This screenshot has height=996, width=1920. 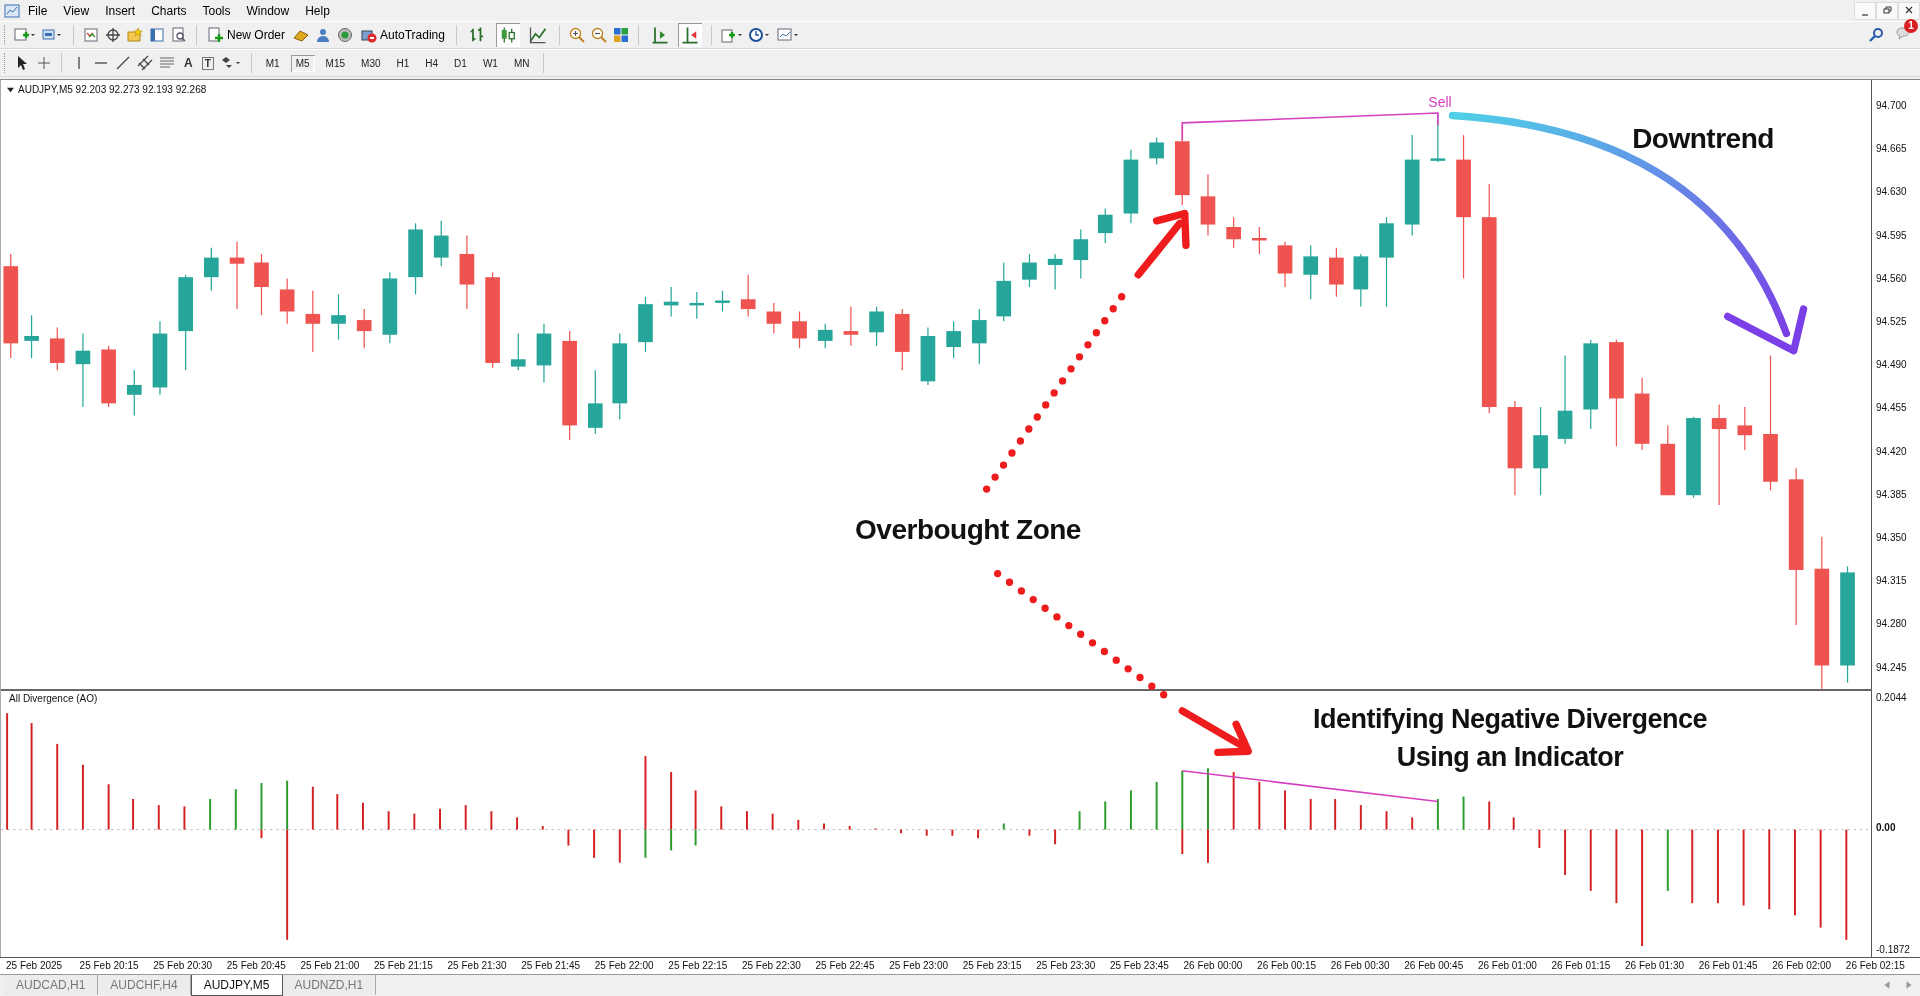 What do you see at coordinates (329, 985) in the screenshot?
I see `chart-tab: AUDNZD,H1` at bounding box center [329, 985].